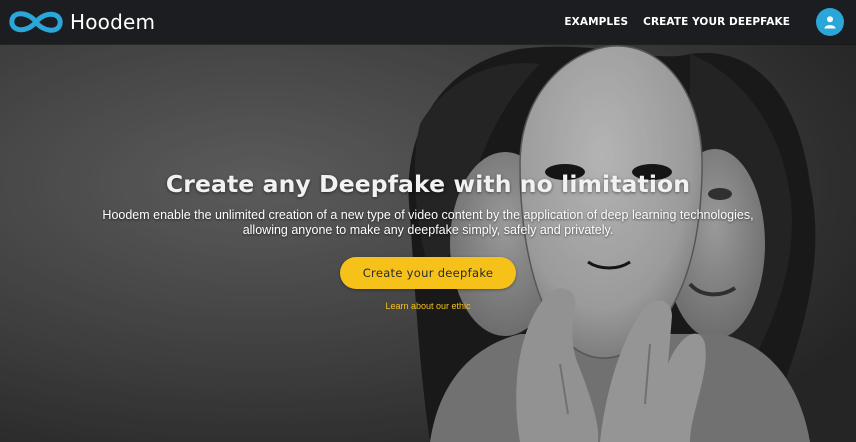  What do you see at coordinates (428, 22) in the screenshot?
I see `top-navbar: Hoodem EXAMPLES CREATE YOUR DEEPFAKE` at bounding box center [428, 22].